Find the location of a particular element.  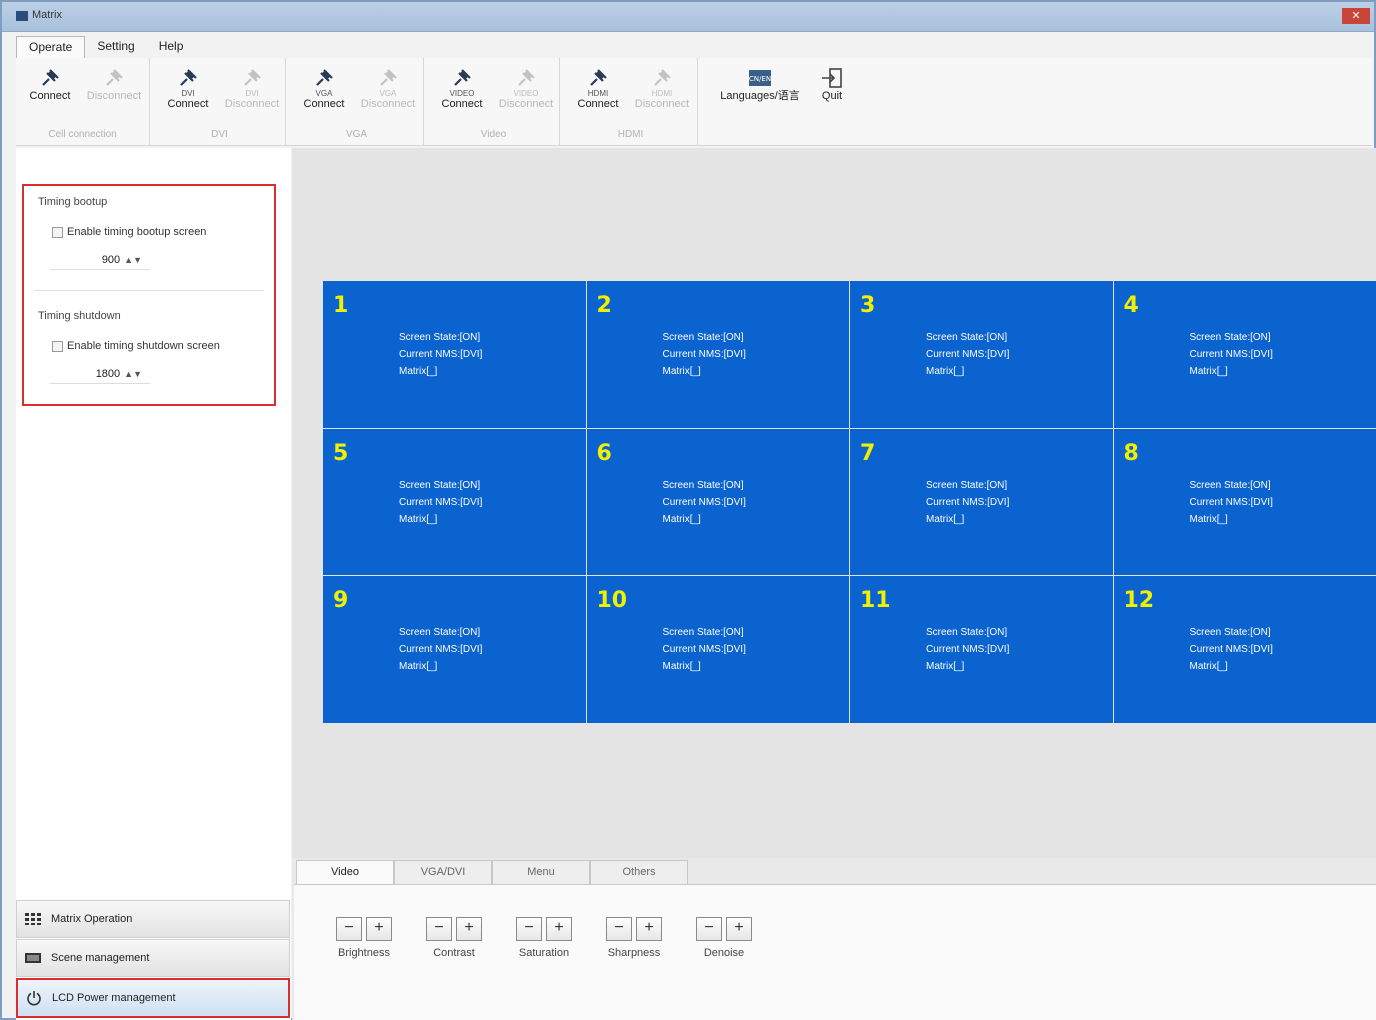

saturation-decrease-button: − is located at coordinates (529, 929).